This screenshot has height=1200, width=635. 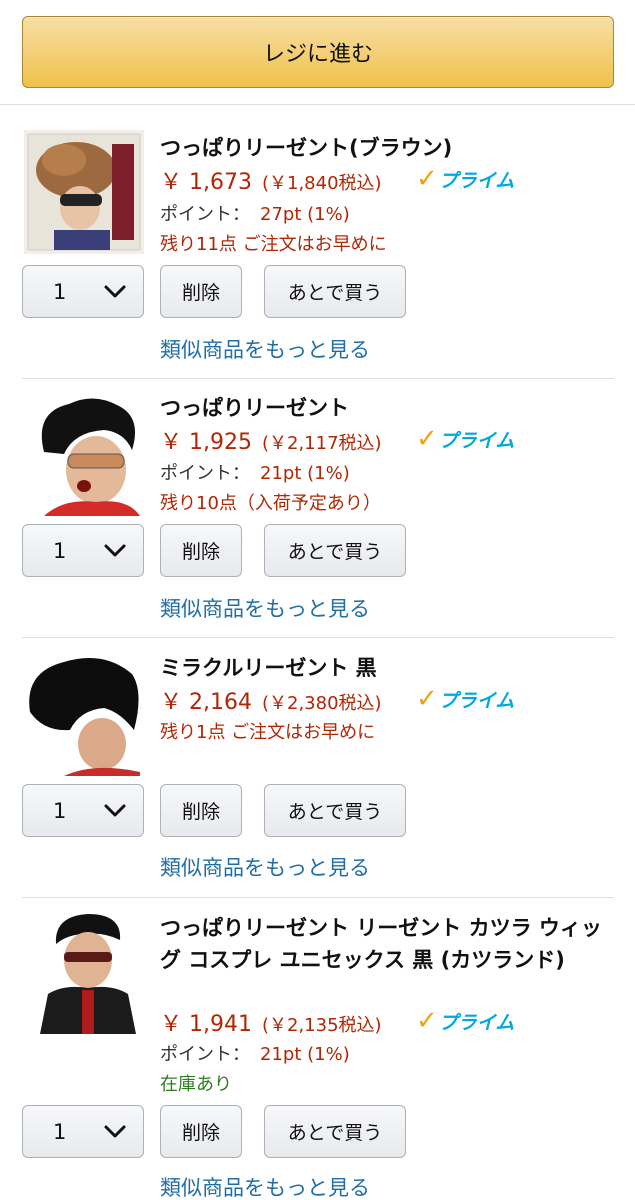 I want to click on price-line: ￥ 1,925 (￥2,117税込), so click(x=271, y=439).